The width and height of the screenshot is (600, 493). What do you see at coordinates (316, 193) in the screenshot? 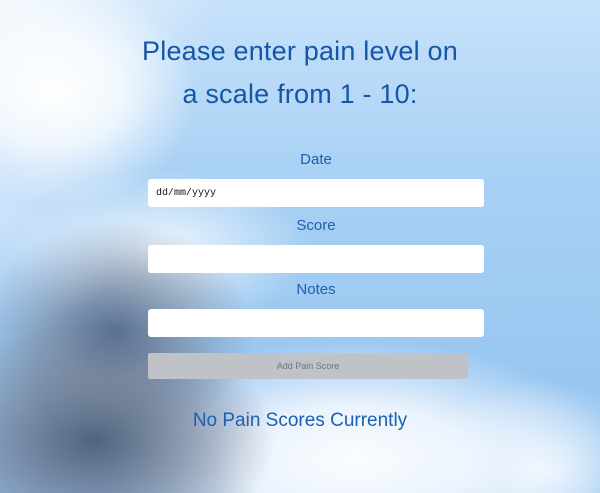
I see `date-field` at bounding box center [316, 193].